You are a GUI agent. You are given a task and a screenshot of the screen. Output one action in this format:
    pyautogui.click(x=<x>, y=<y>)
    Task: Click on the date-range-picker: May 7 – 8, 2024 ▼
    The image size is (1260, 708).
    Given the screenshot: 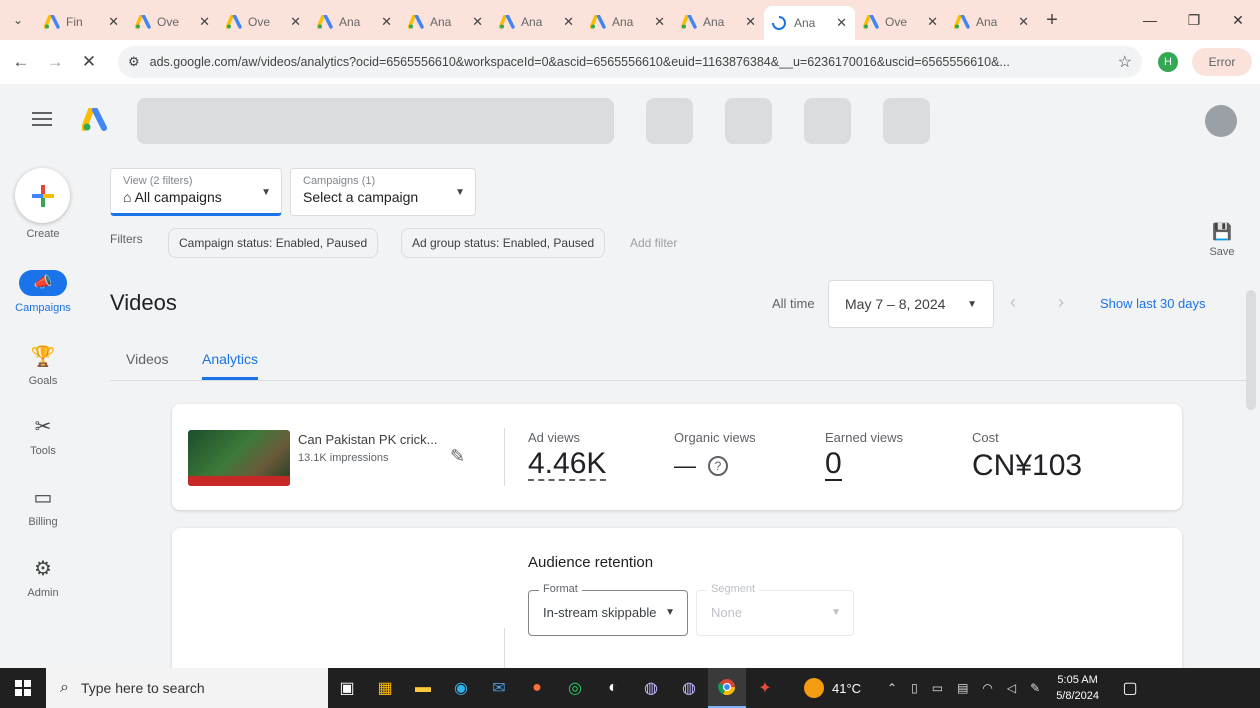 What is the action you would take?
    pyautogui.click(x=911, y=304)
    